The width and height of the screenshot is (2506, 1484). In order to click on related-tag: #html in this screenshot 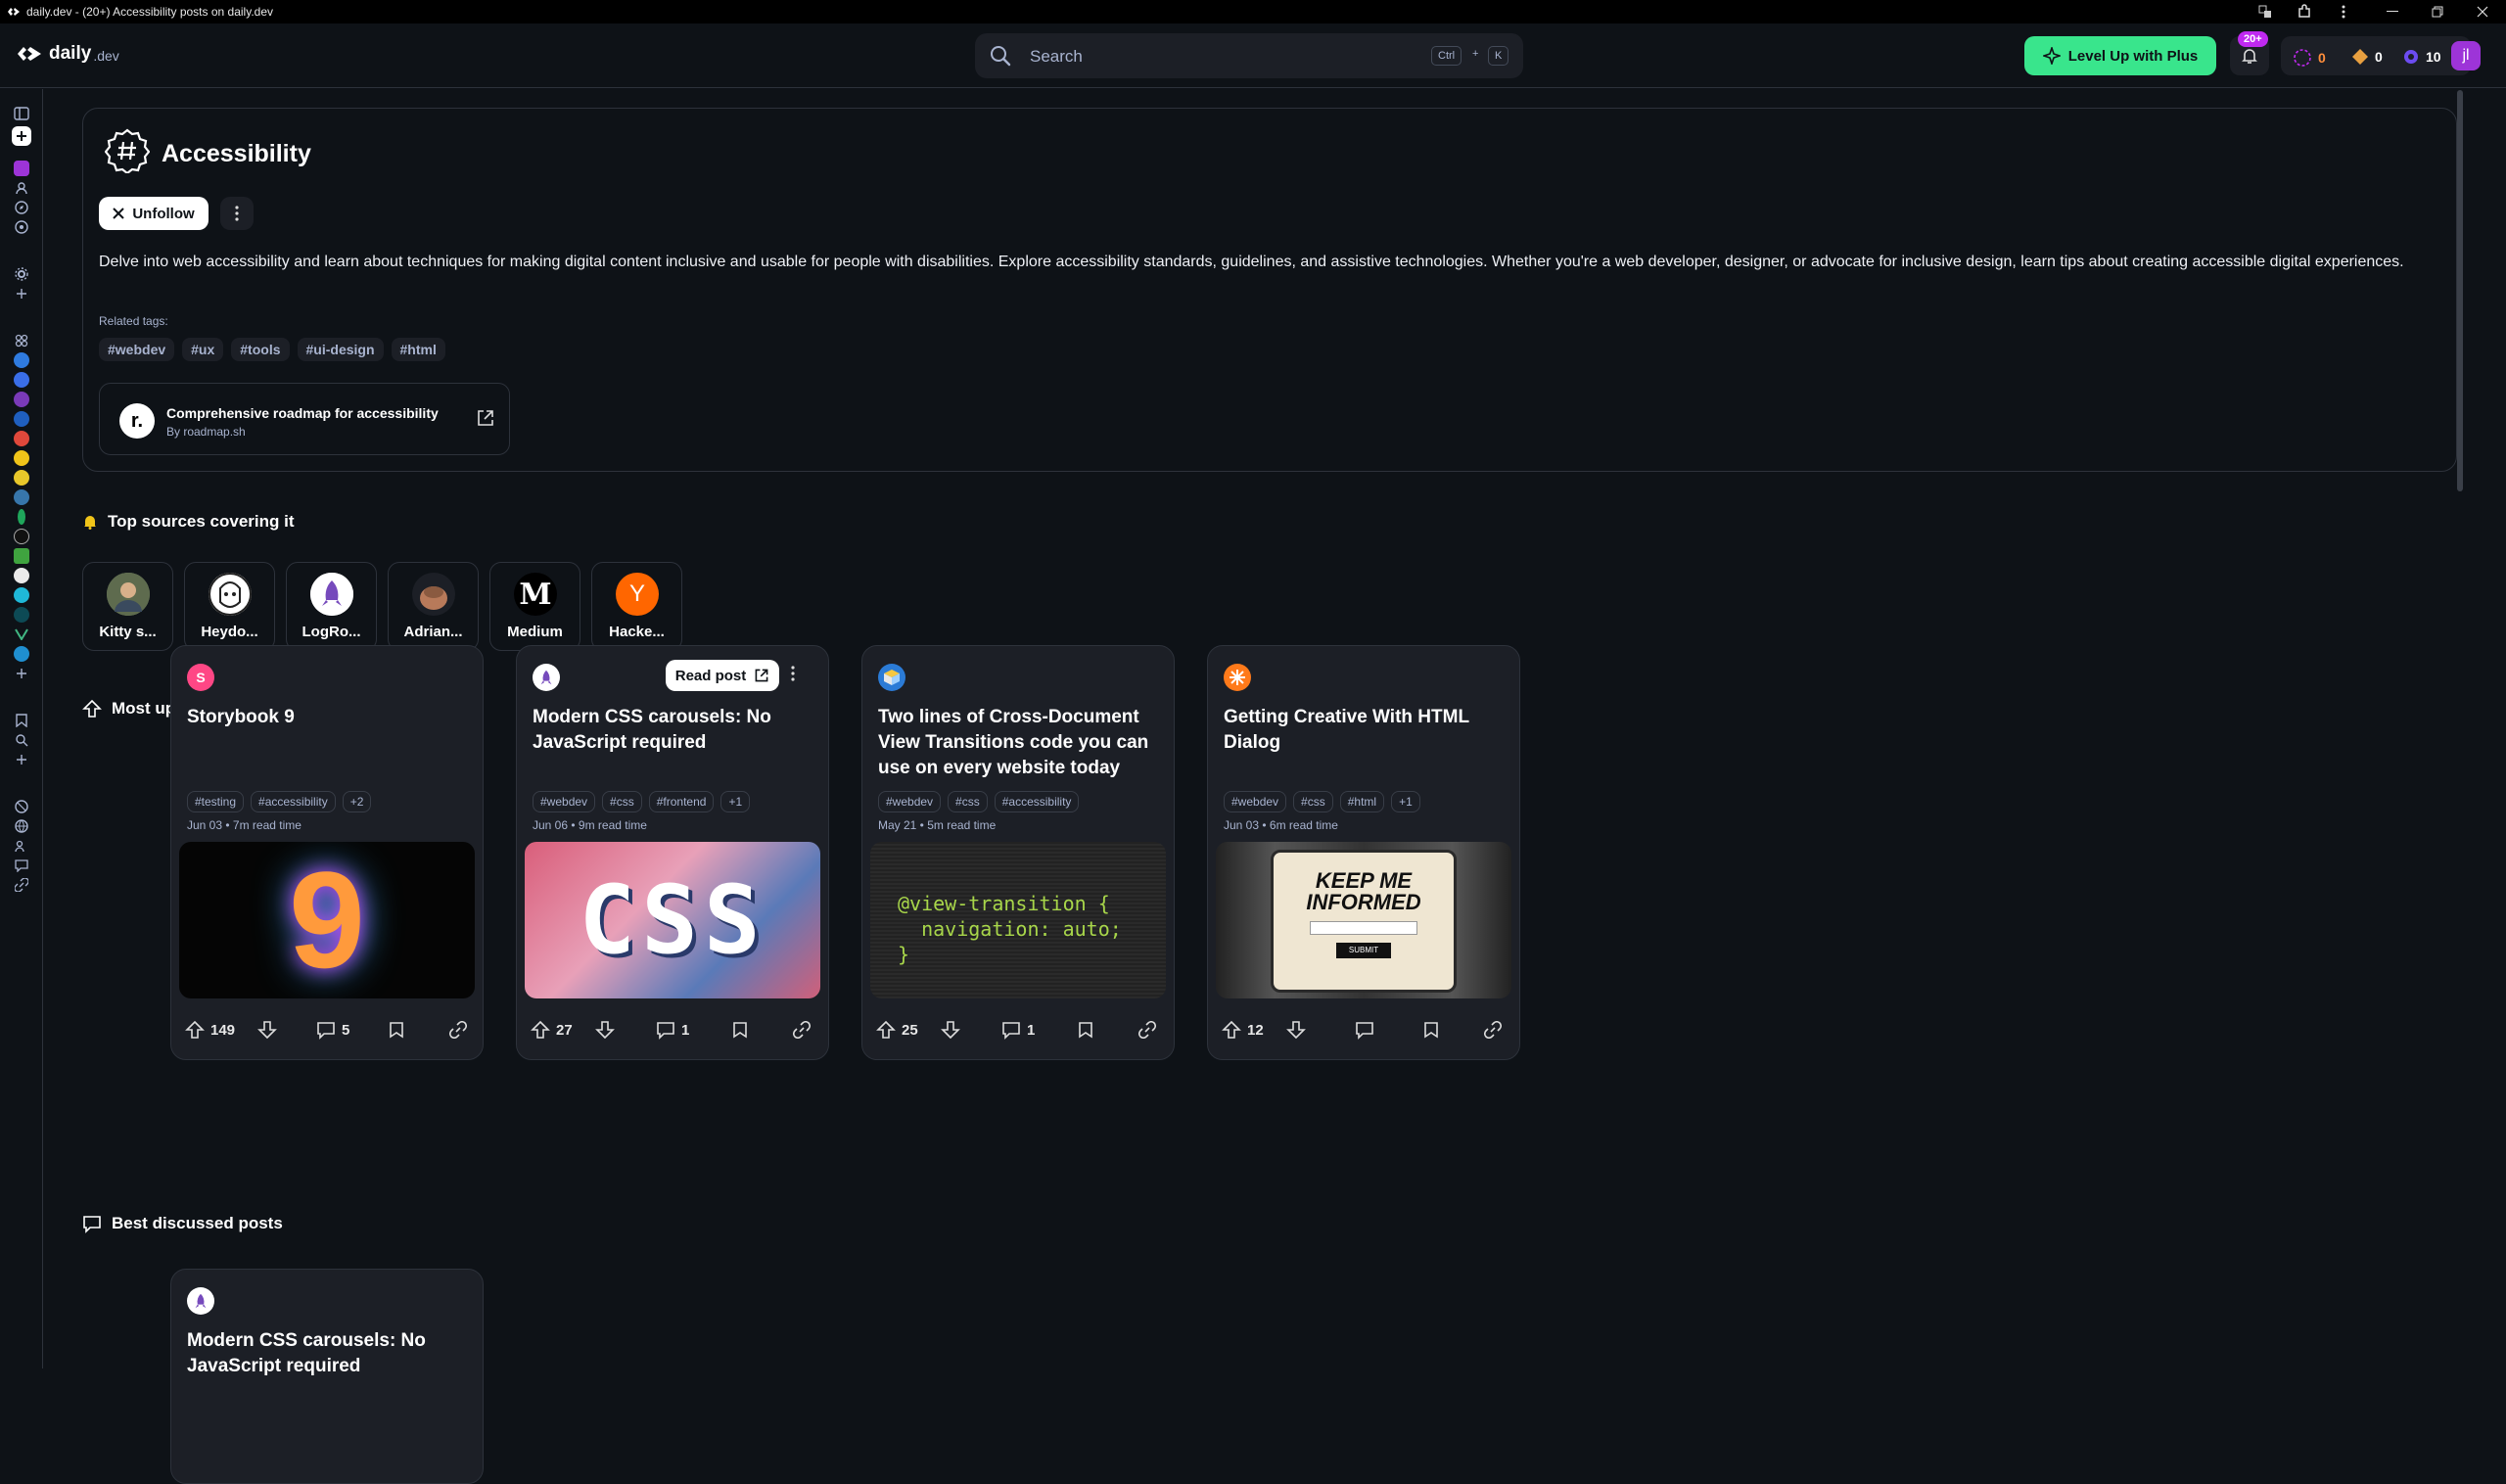, I will do `click(418, 349)`.